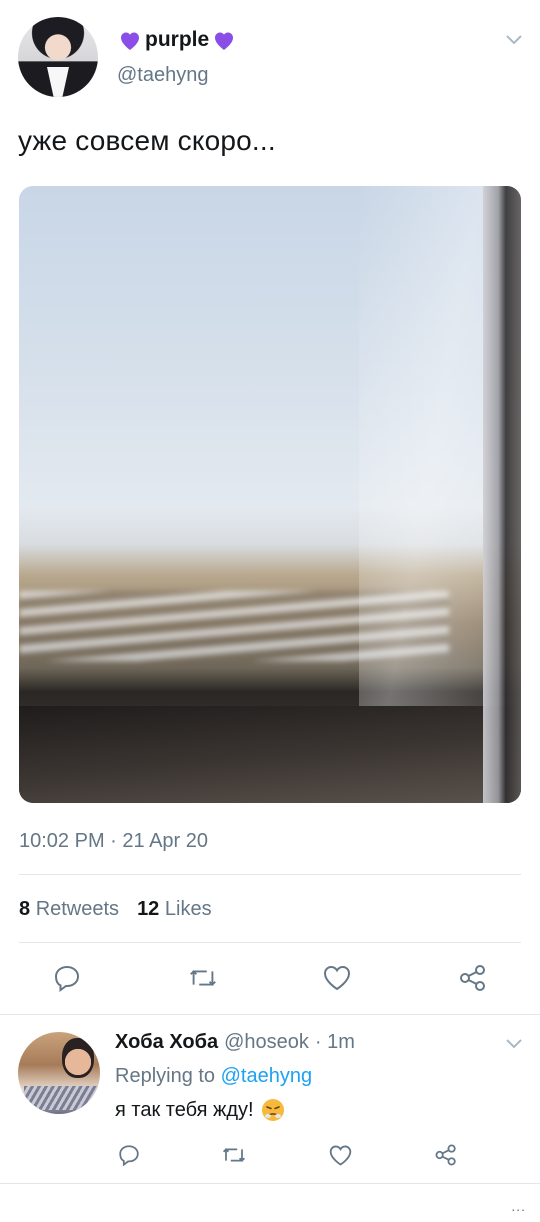 The width and height of the screenshot is (540, 1222). Describe the element at coordinates (58, 57) in the screenshot. I see `author-avatar` at that location.